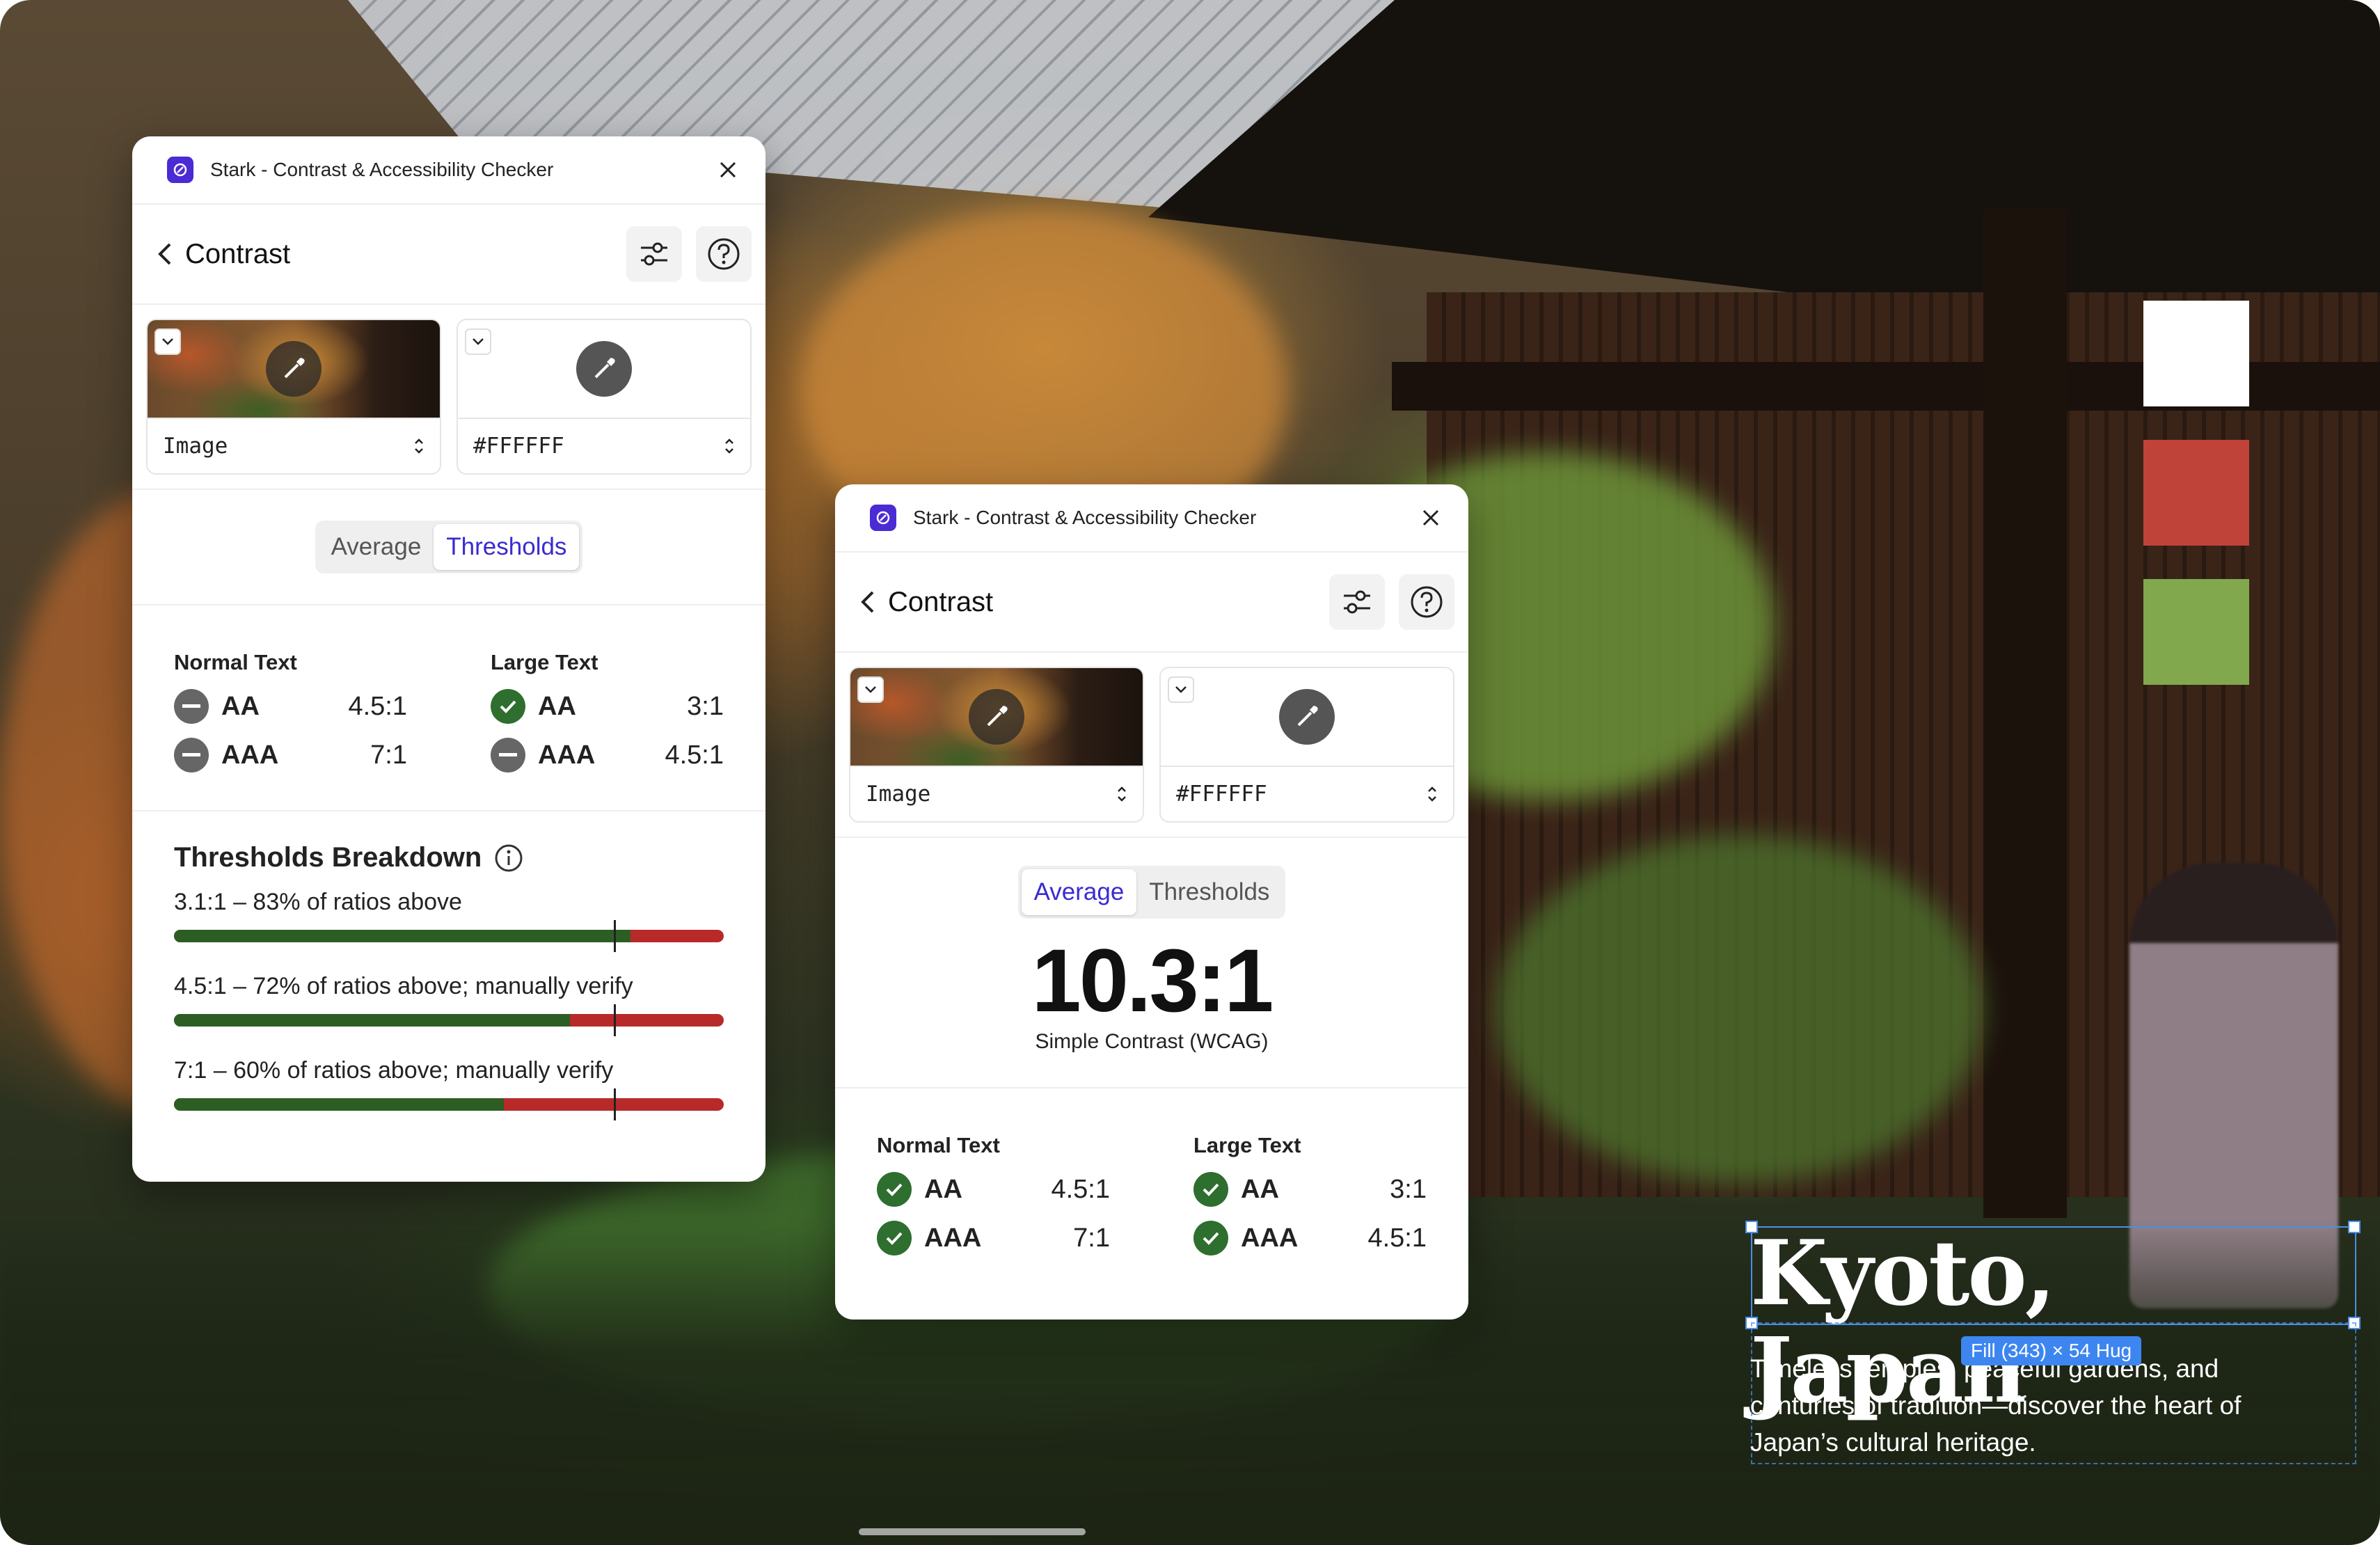 The width and height of the screenshot is (2380, 1545). I want to click on palette-swatch-red, so click(2196, 493).